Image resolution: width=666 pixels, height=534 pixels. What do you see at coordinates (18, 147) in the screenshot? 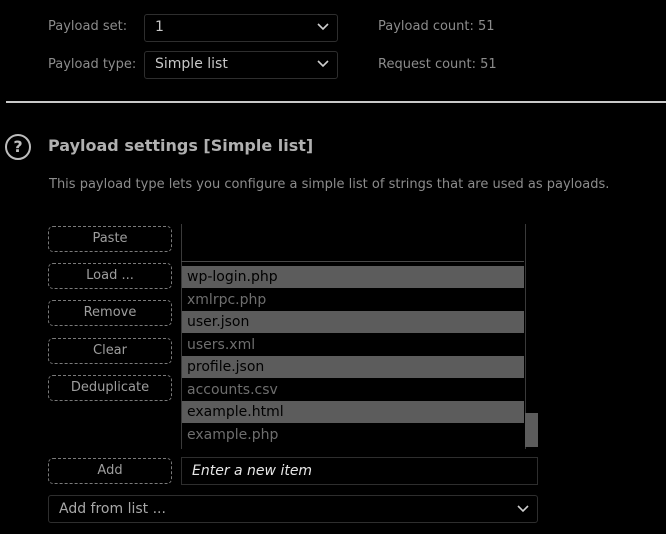
I see `help-icon: ?` at bounding box center [18, 147].